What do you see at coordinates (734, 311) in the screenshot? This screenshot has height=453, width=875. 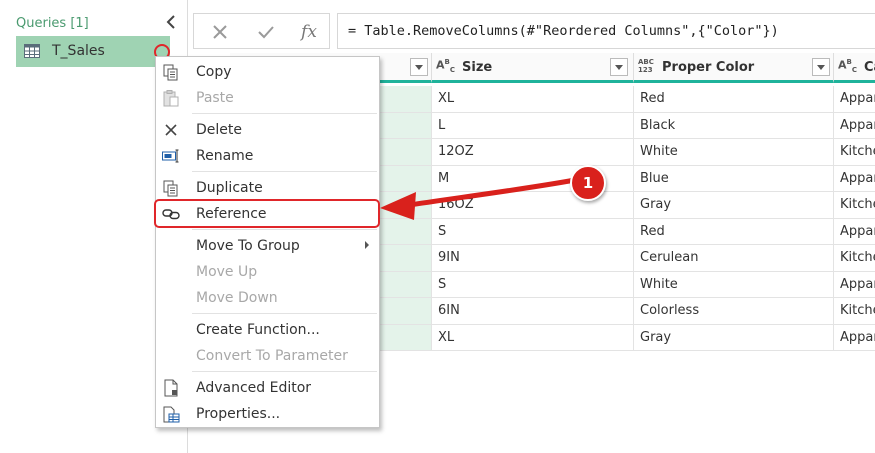 I see `table-cell: Colorless` at bounding box center [734, 311].